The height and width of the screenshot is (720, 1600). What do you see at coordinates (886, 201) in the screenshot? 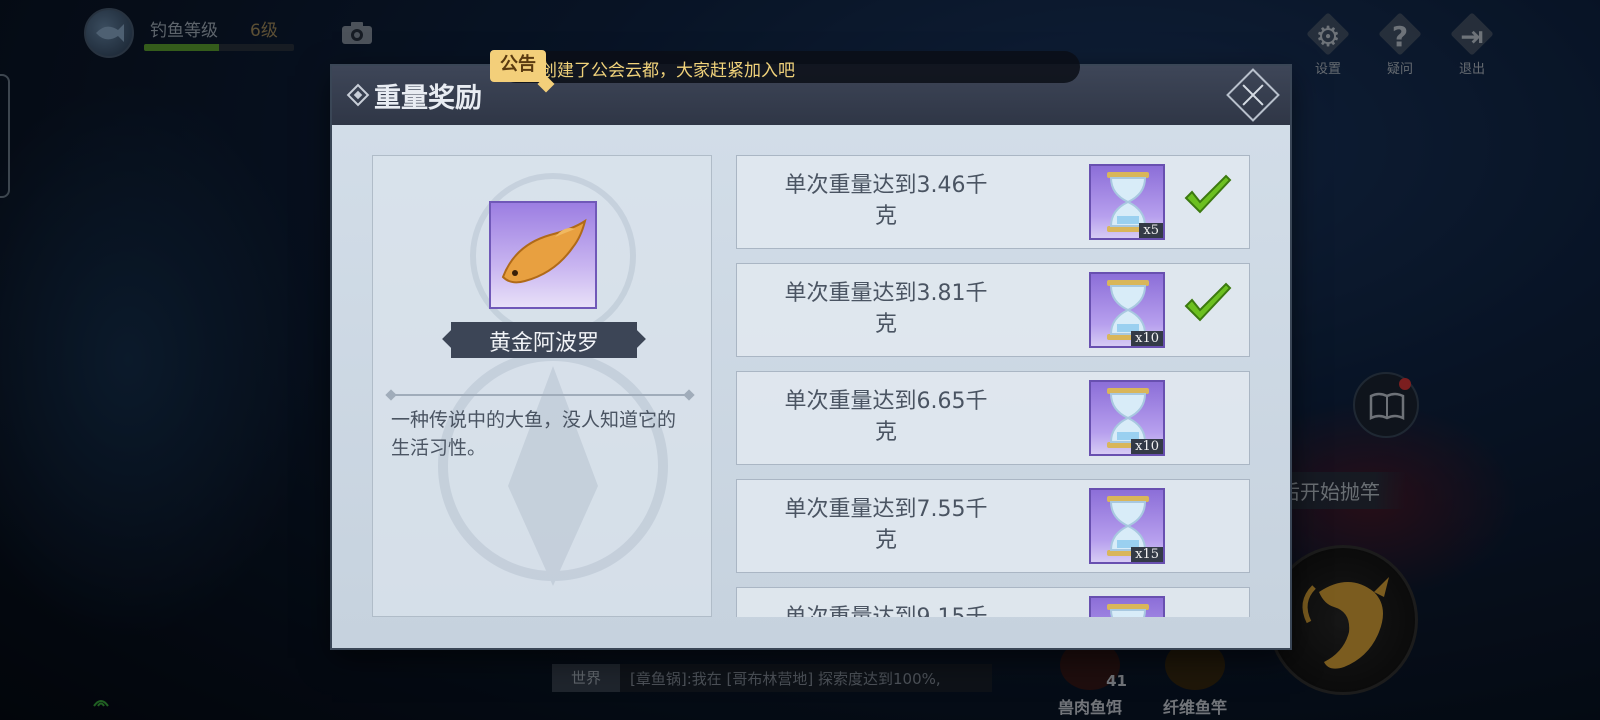
I see `reward-condition: 单次重量达到3.46千克` at bounding box center [886, 201].